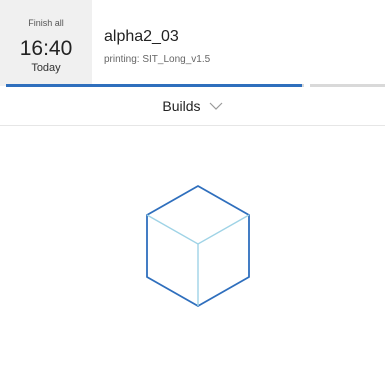  I want to click on chevron-down-icon, so click(215, 106).